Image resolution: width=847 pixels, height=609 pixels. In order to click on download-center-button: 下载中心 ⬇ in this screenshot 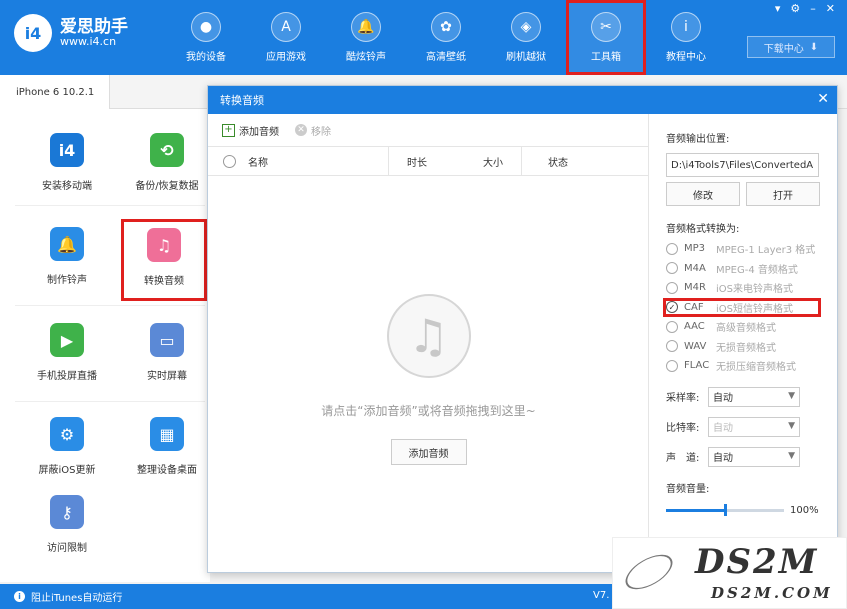, I will do `click(791, 47)`.